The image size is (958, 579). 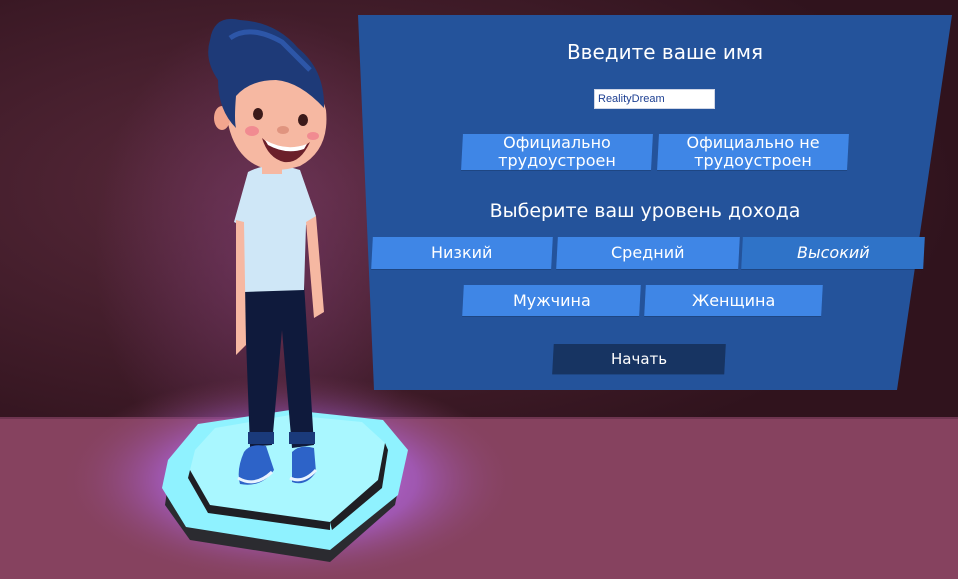 What do you see at coordinates (654, 99) in the screenshot?
I see `name-input` at bounding box center [654, 99].